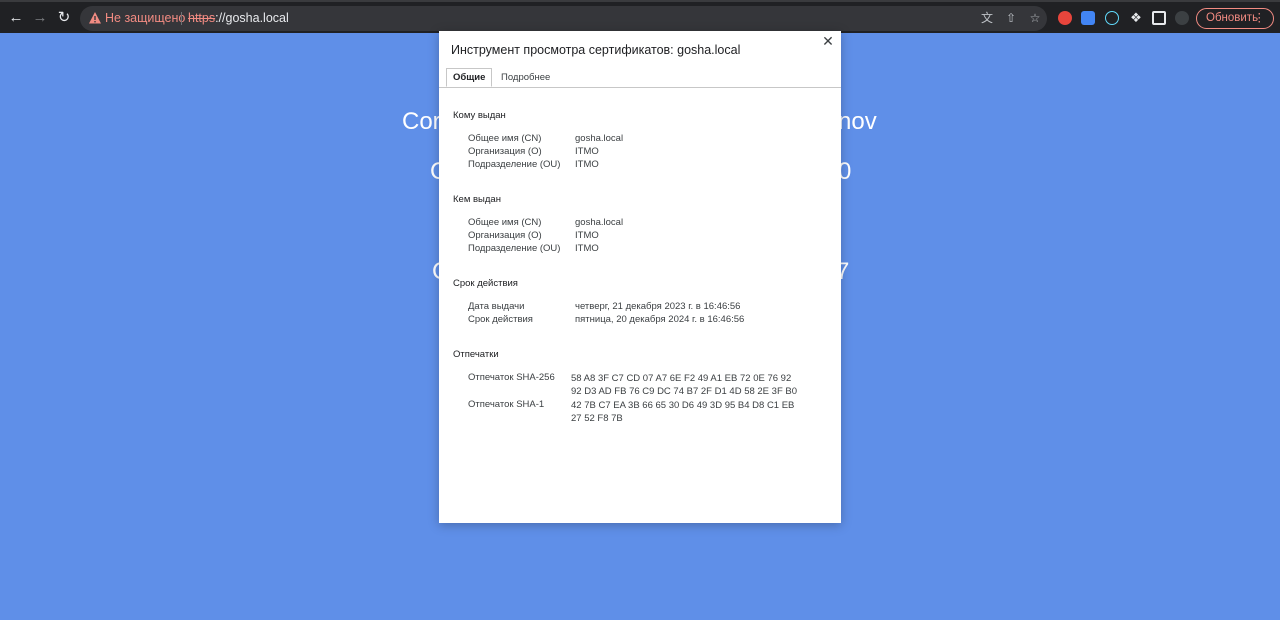  Describe the element at coordinates (599, 222) in the screenshot. I see `issued-by-cn-value: gosha.local` at that location.